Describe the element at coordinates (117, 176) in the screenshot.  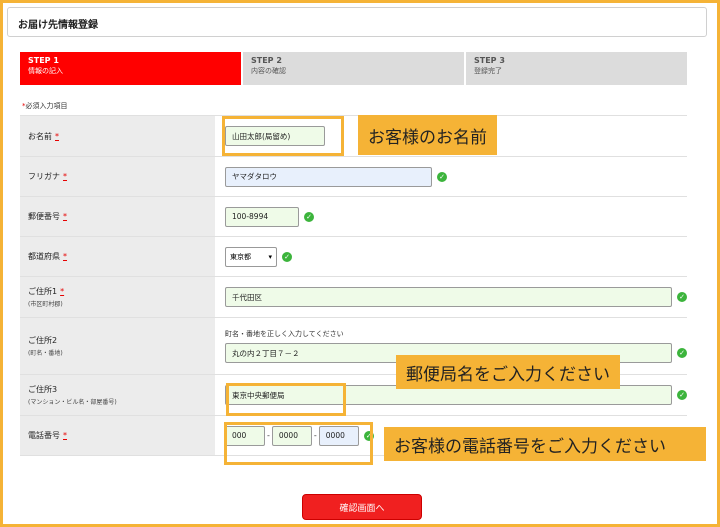
I see `label-kana: フリガナ *` at that location.